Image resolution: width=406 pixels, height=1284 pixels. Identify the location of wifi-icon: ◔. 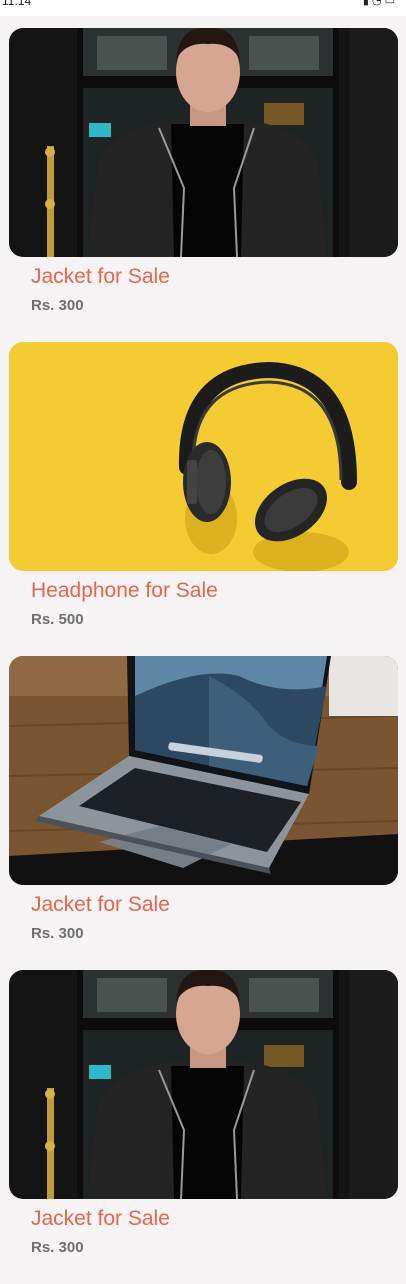
(378, 3).